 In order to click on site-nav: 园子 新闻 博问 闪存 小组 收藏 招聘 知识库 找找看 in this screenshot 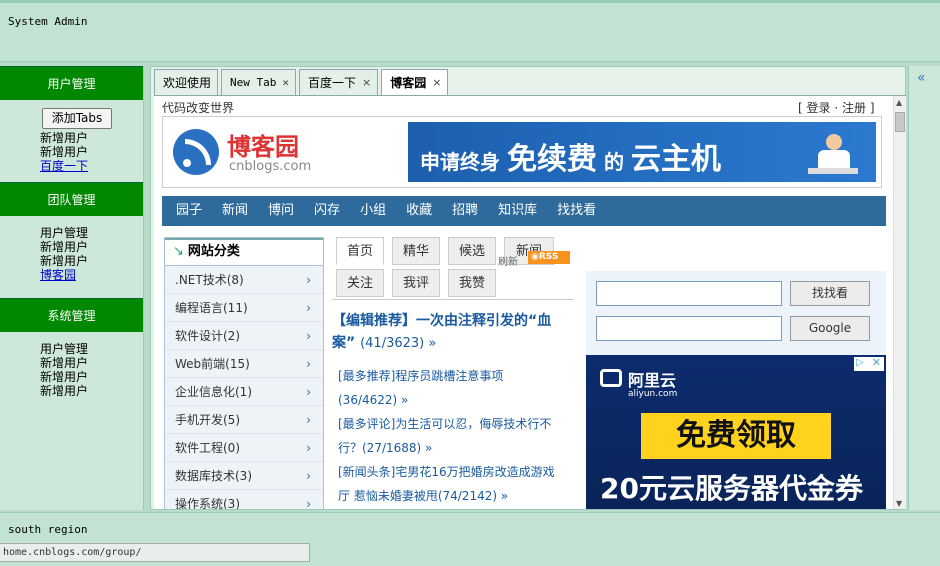, I will do `click(524, 211)`.